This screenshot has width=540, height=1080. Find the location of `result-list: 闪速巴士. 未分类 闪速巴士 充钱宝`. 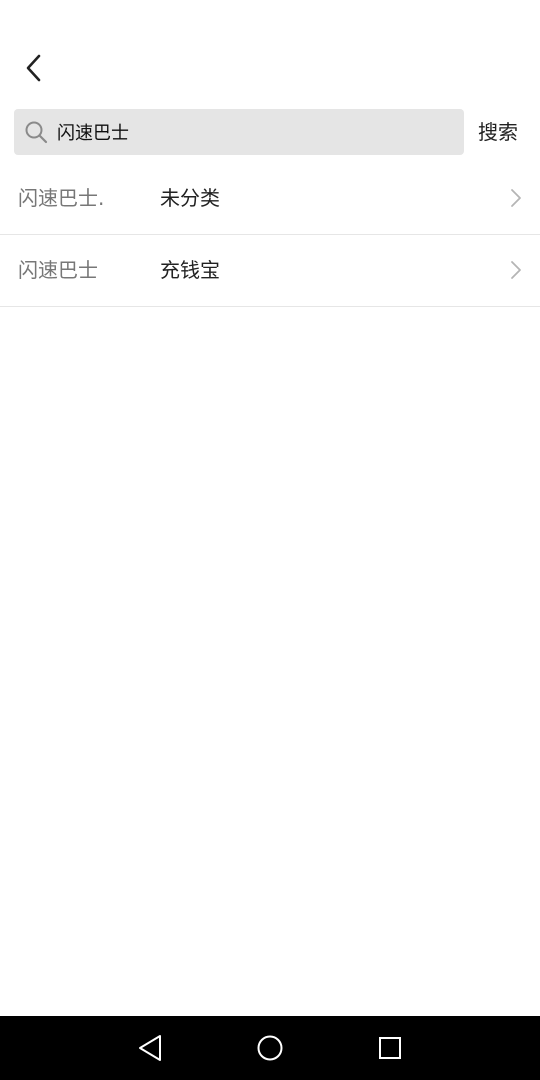

result-list: 闪速巴士. 未分类 闪速巴士 充钱宝 is located at coordinates (270, 235).